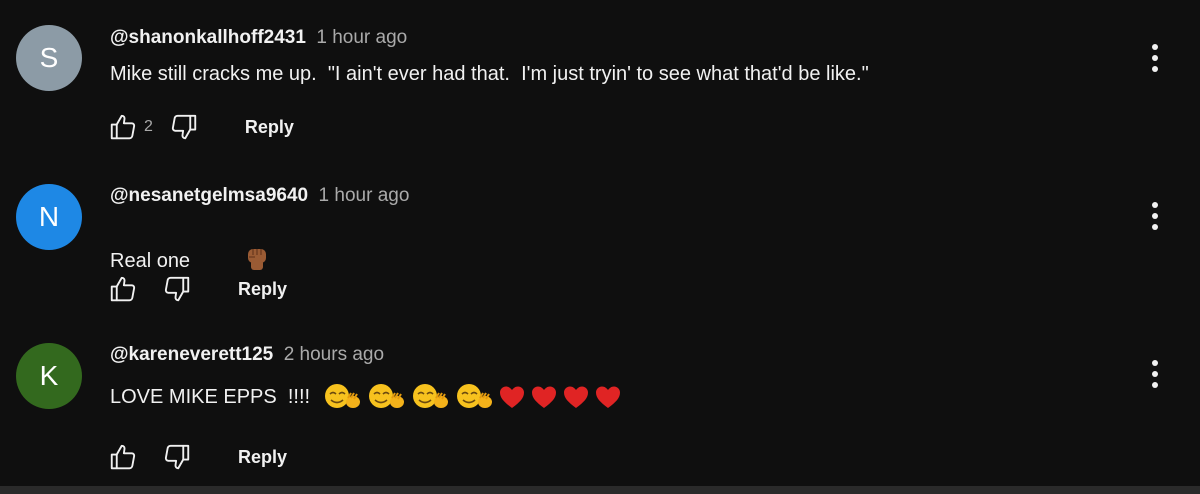  Describe the element at coordinates (191, 354) in the screenshot. I see `comment-author: @kareneverett125` at that location.